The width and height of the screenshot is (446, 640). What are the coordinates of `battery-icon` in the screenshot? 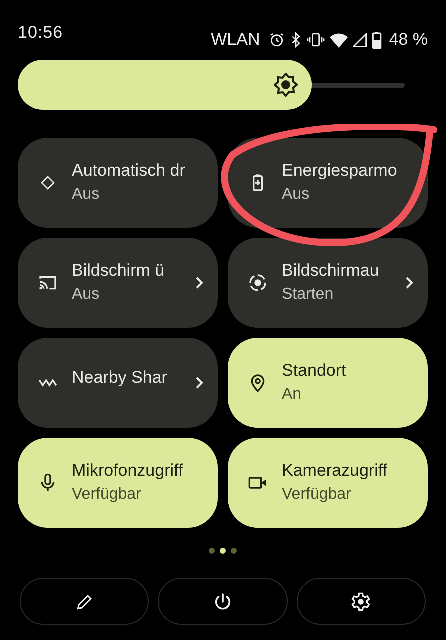 It's located at (377, 40).